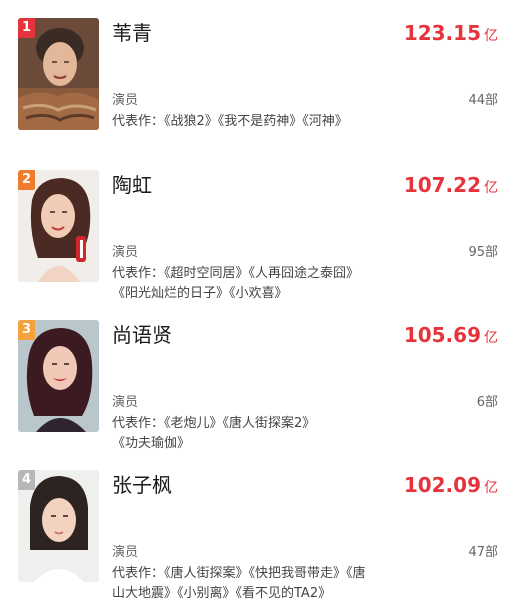 The width and height of the screenshot is (516, 605). Describe the element at coordinates (487, 402) in the screenshot. I see `film-count: 6部` at that location.